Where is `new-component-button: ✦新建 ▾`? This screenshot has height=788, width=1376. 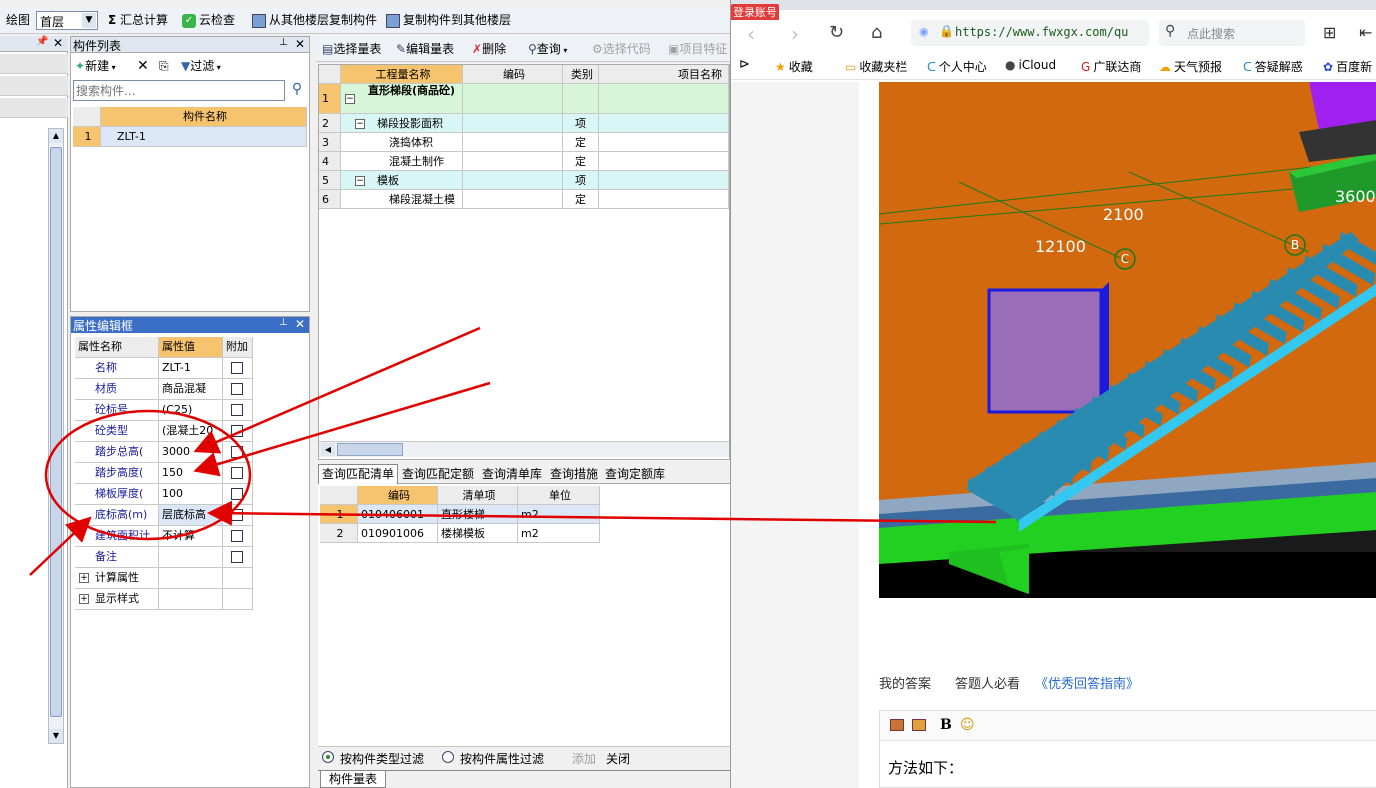 new-component-button: ✦新建 ▾ is located at coordinates (95, 67).